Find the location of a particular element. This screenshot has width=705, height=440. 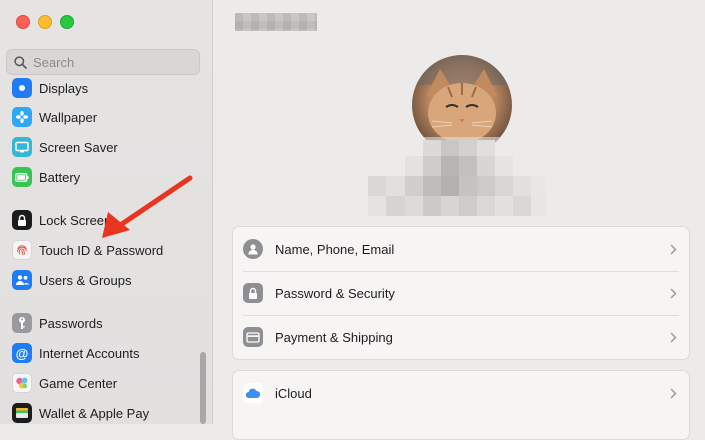

users-icon is located at coordinates (22, 280).